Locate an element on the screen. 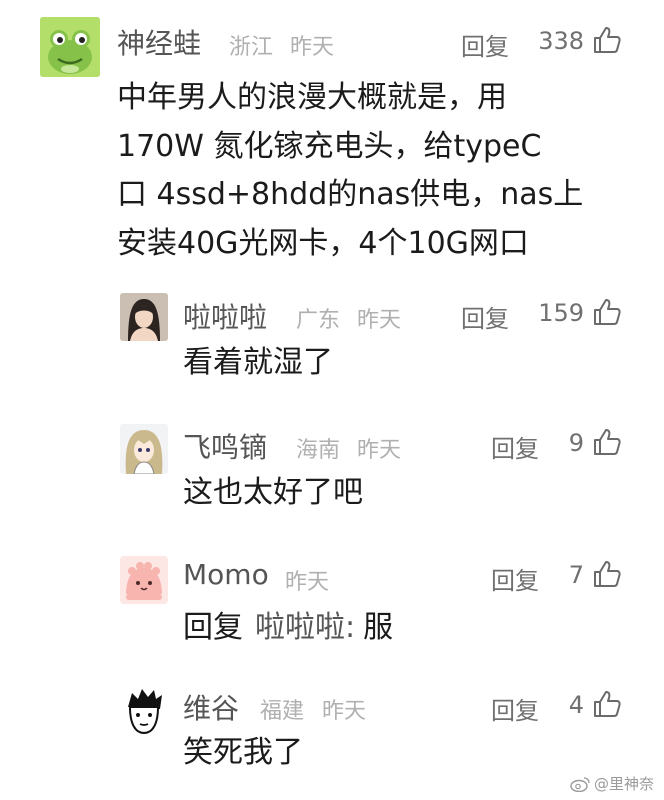 The height and width of the screenshot is (800, 664). frog-avatar is located at coordinates (70, 47).